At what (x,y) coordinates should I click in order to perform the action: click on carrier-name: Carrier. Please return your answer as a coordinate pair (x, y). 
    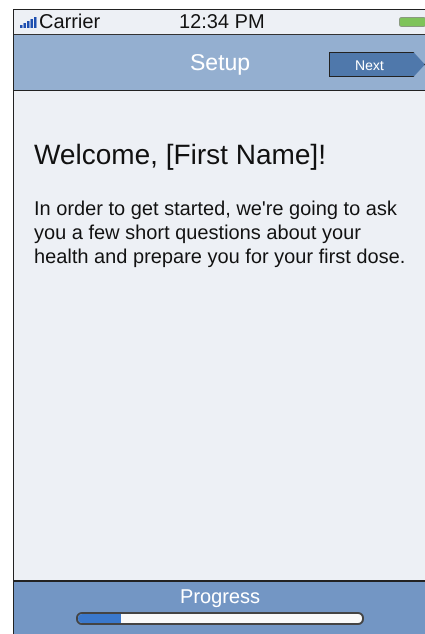
    Looking at the image, I should click on (70, 22).